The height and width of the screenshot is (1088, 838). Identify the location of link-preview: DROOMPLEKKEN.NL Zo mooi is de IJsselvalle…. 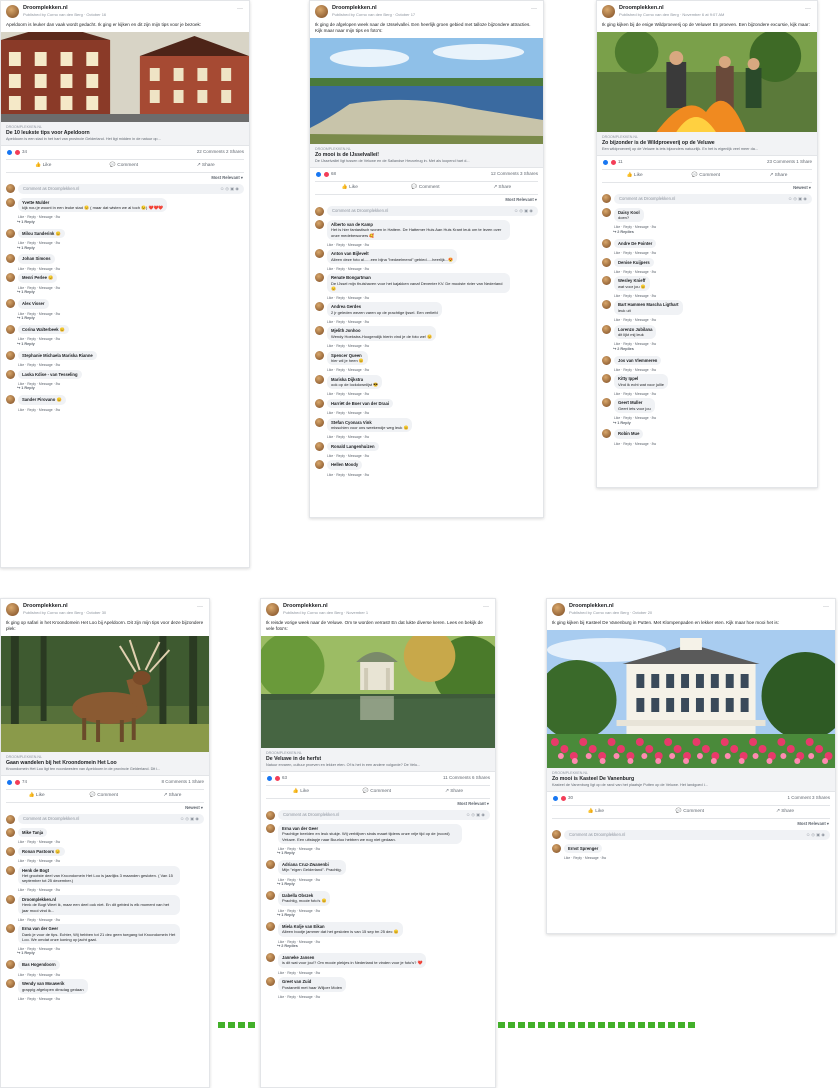
(426, 156).